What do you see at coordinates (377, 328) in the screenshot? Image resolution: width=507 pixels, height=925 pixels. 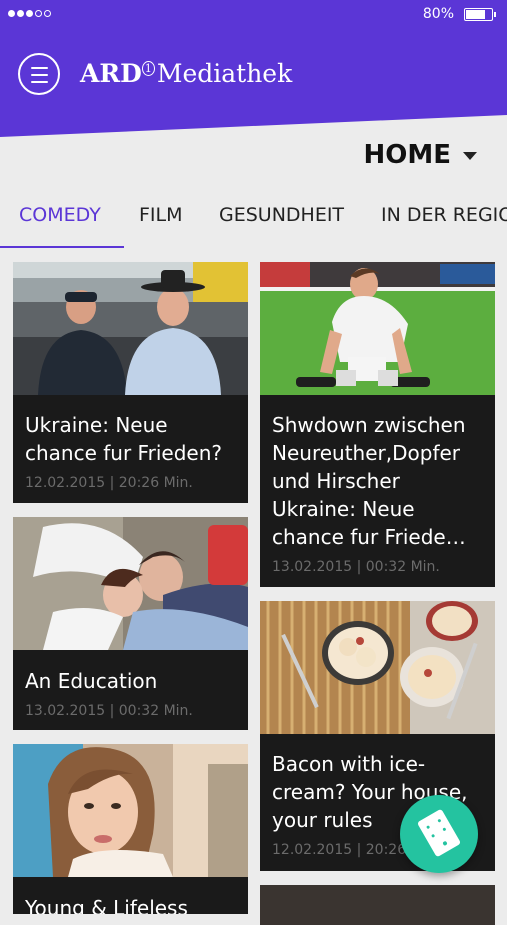 I see `thumbnail-football` at bounding box center [377, 328].